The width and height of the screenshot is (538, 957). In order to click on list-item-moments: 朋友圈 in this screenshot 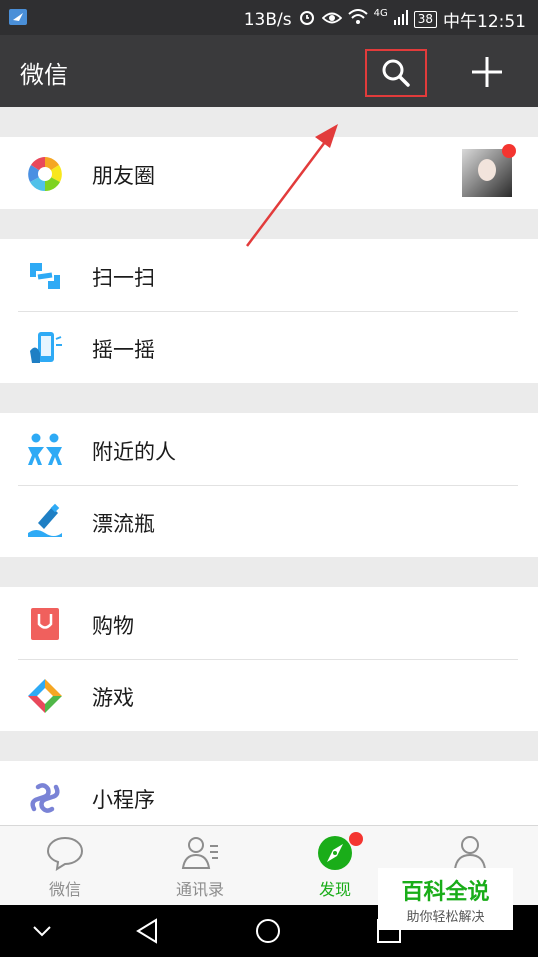, I will do `click(269, 173)`.